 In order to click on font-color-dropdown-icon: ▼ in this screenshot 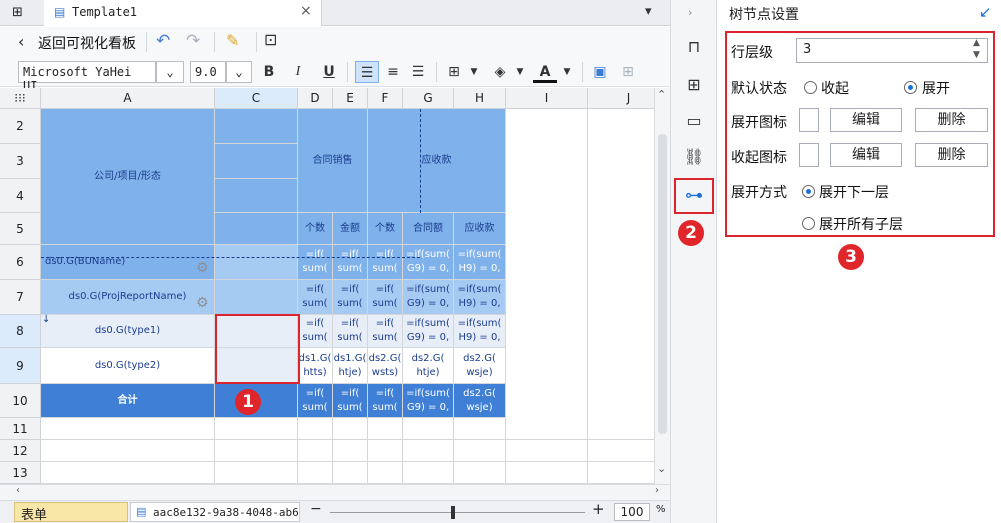, I will do `click(567, 72)`.